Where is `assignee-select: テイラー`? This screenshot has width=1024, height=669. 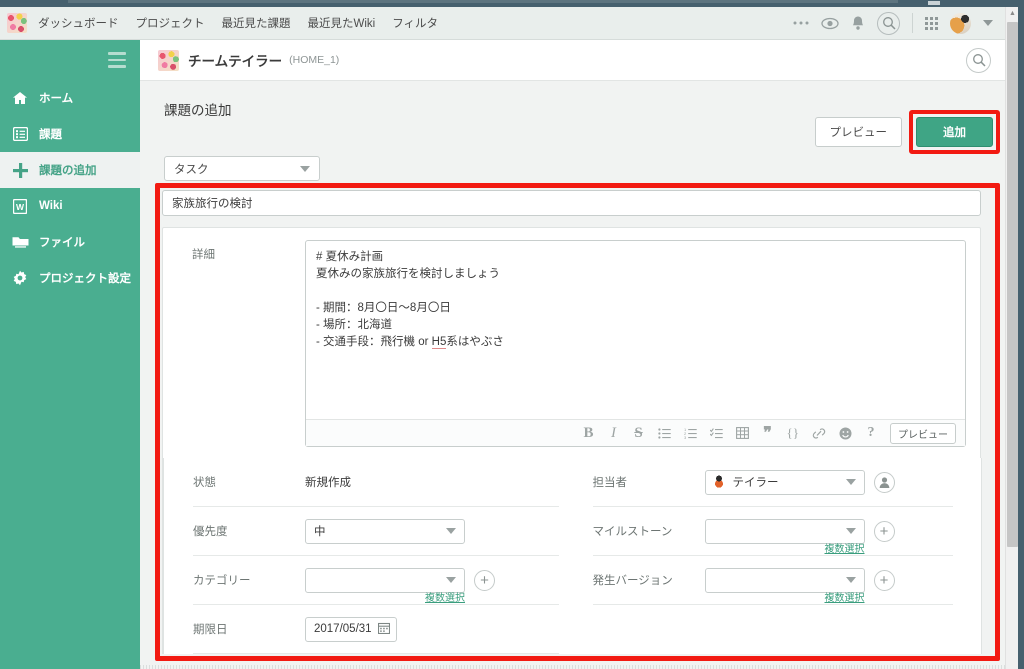 assignee-select: テイラー is located at coordinates (784, 482).